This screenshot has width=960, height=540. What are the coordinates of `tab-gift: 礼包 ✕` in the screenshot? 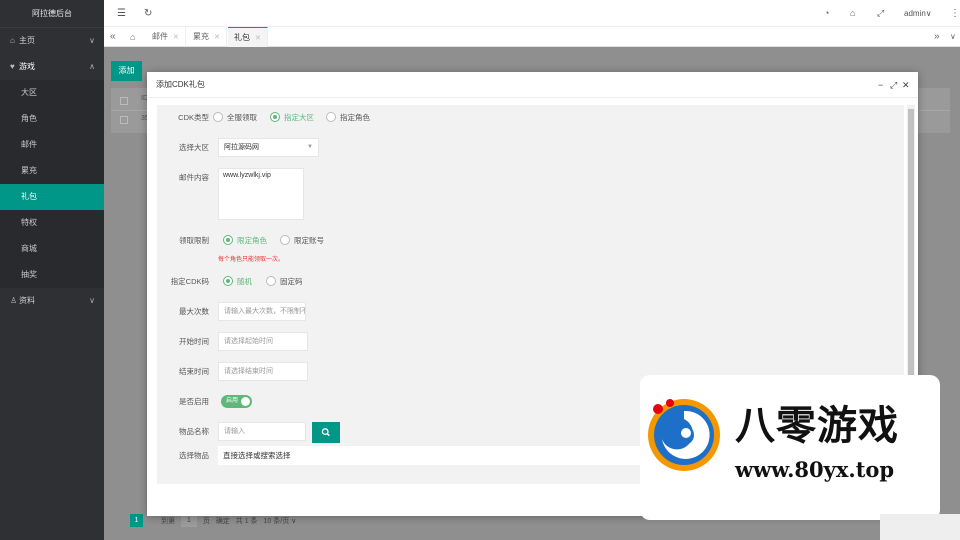 It's located at (248, 37).